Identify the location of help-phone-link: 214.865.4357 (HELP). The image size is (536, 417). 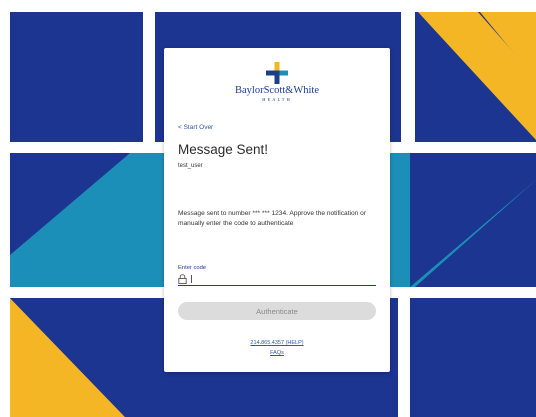
(277, 343).